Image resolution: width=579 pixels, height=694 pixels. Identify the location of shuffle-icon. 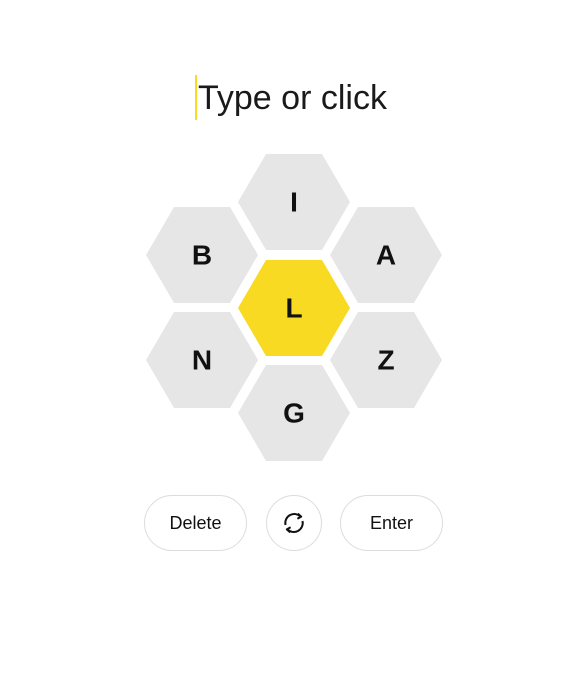
(294, 523).